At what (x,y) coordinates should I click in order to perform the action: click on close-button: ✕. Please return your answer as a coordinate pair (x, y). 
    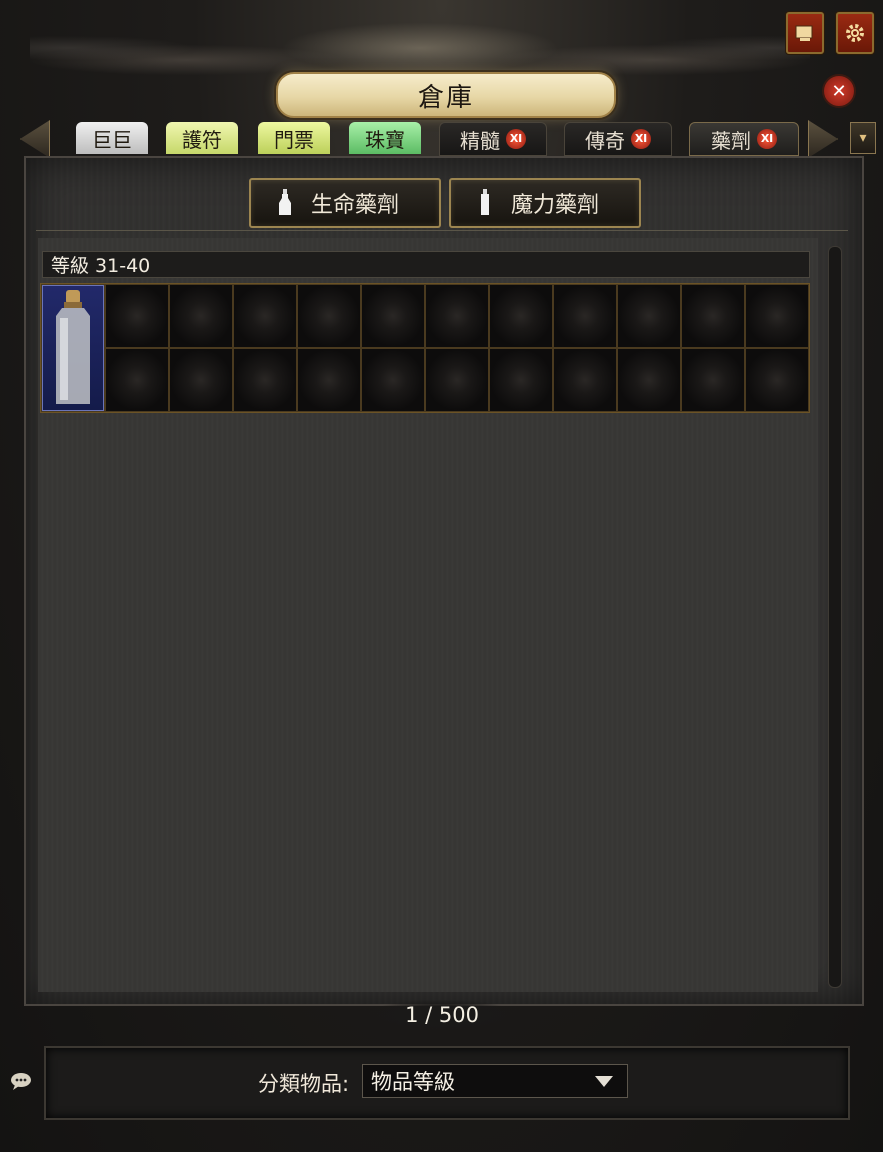
    Looking at the image, I should click on (839, 91).